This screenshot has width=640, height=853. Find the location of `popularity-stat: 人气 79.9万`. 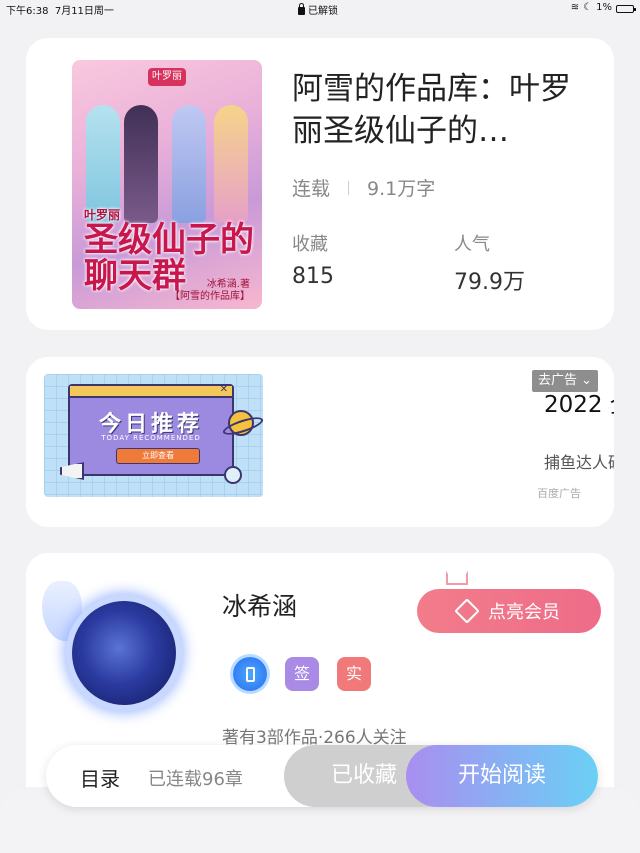

popularity-stat: 人气 79.9万 is located at coordinates (489, 263).